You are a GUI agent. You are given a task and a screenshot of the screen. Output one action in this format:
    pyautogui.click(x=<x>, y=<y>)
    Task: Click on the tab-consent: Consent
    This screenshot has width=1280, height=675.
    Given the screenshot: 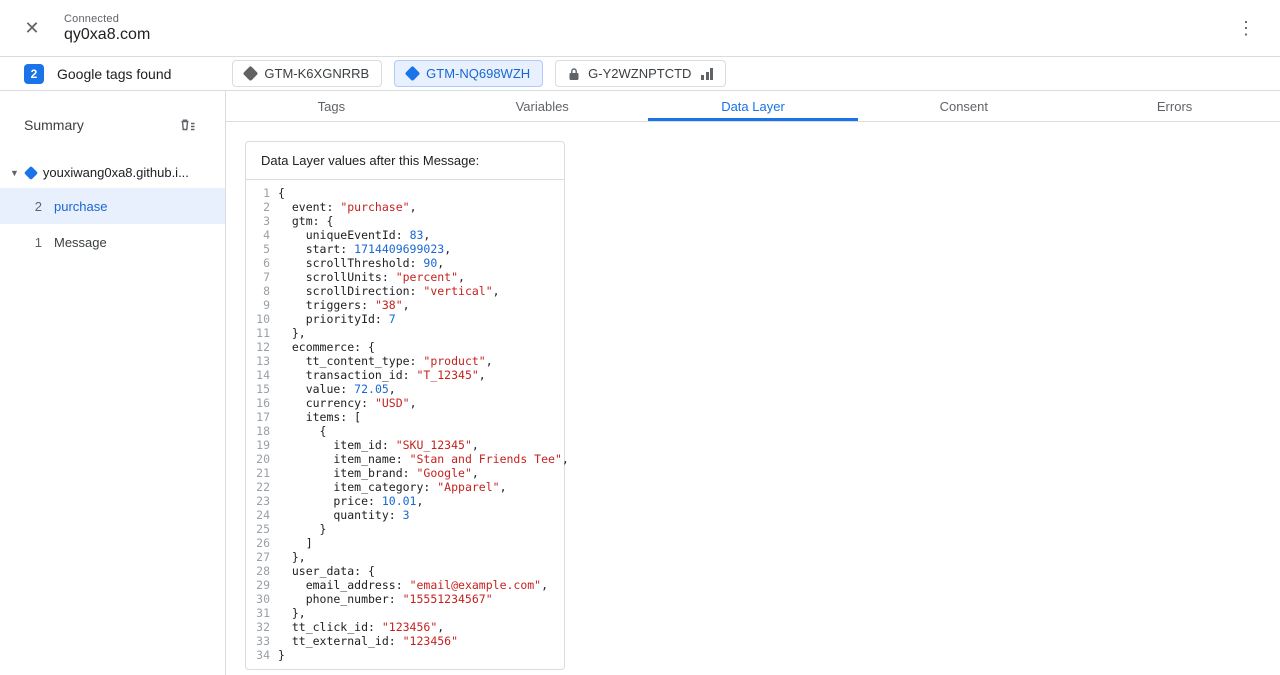 What is the action you would take?
    pyautogui.click(x=963, y=106)
    